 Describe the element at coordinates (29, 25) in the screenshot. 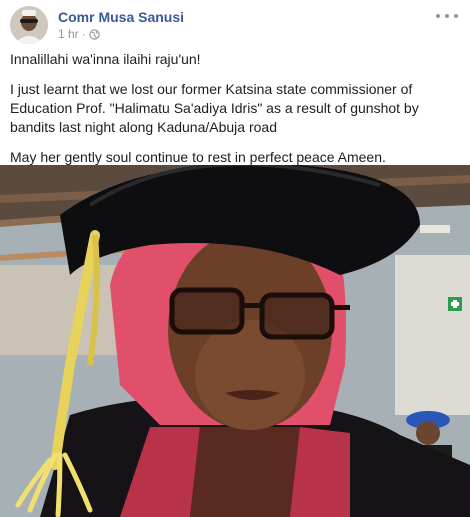

I see `author-avatar` at that location.